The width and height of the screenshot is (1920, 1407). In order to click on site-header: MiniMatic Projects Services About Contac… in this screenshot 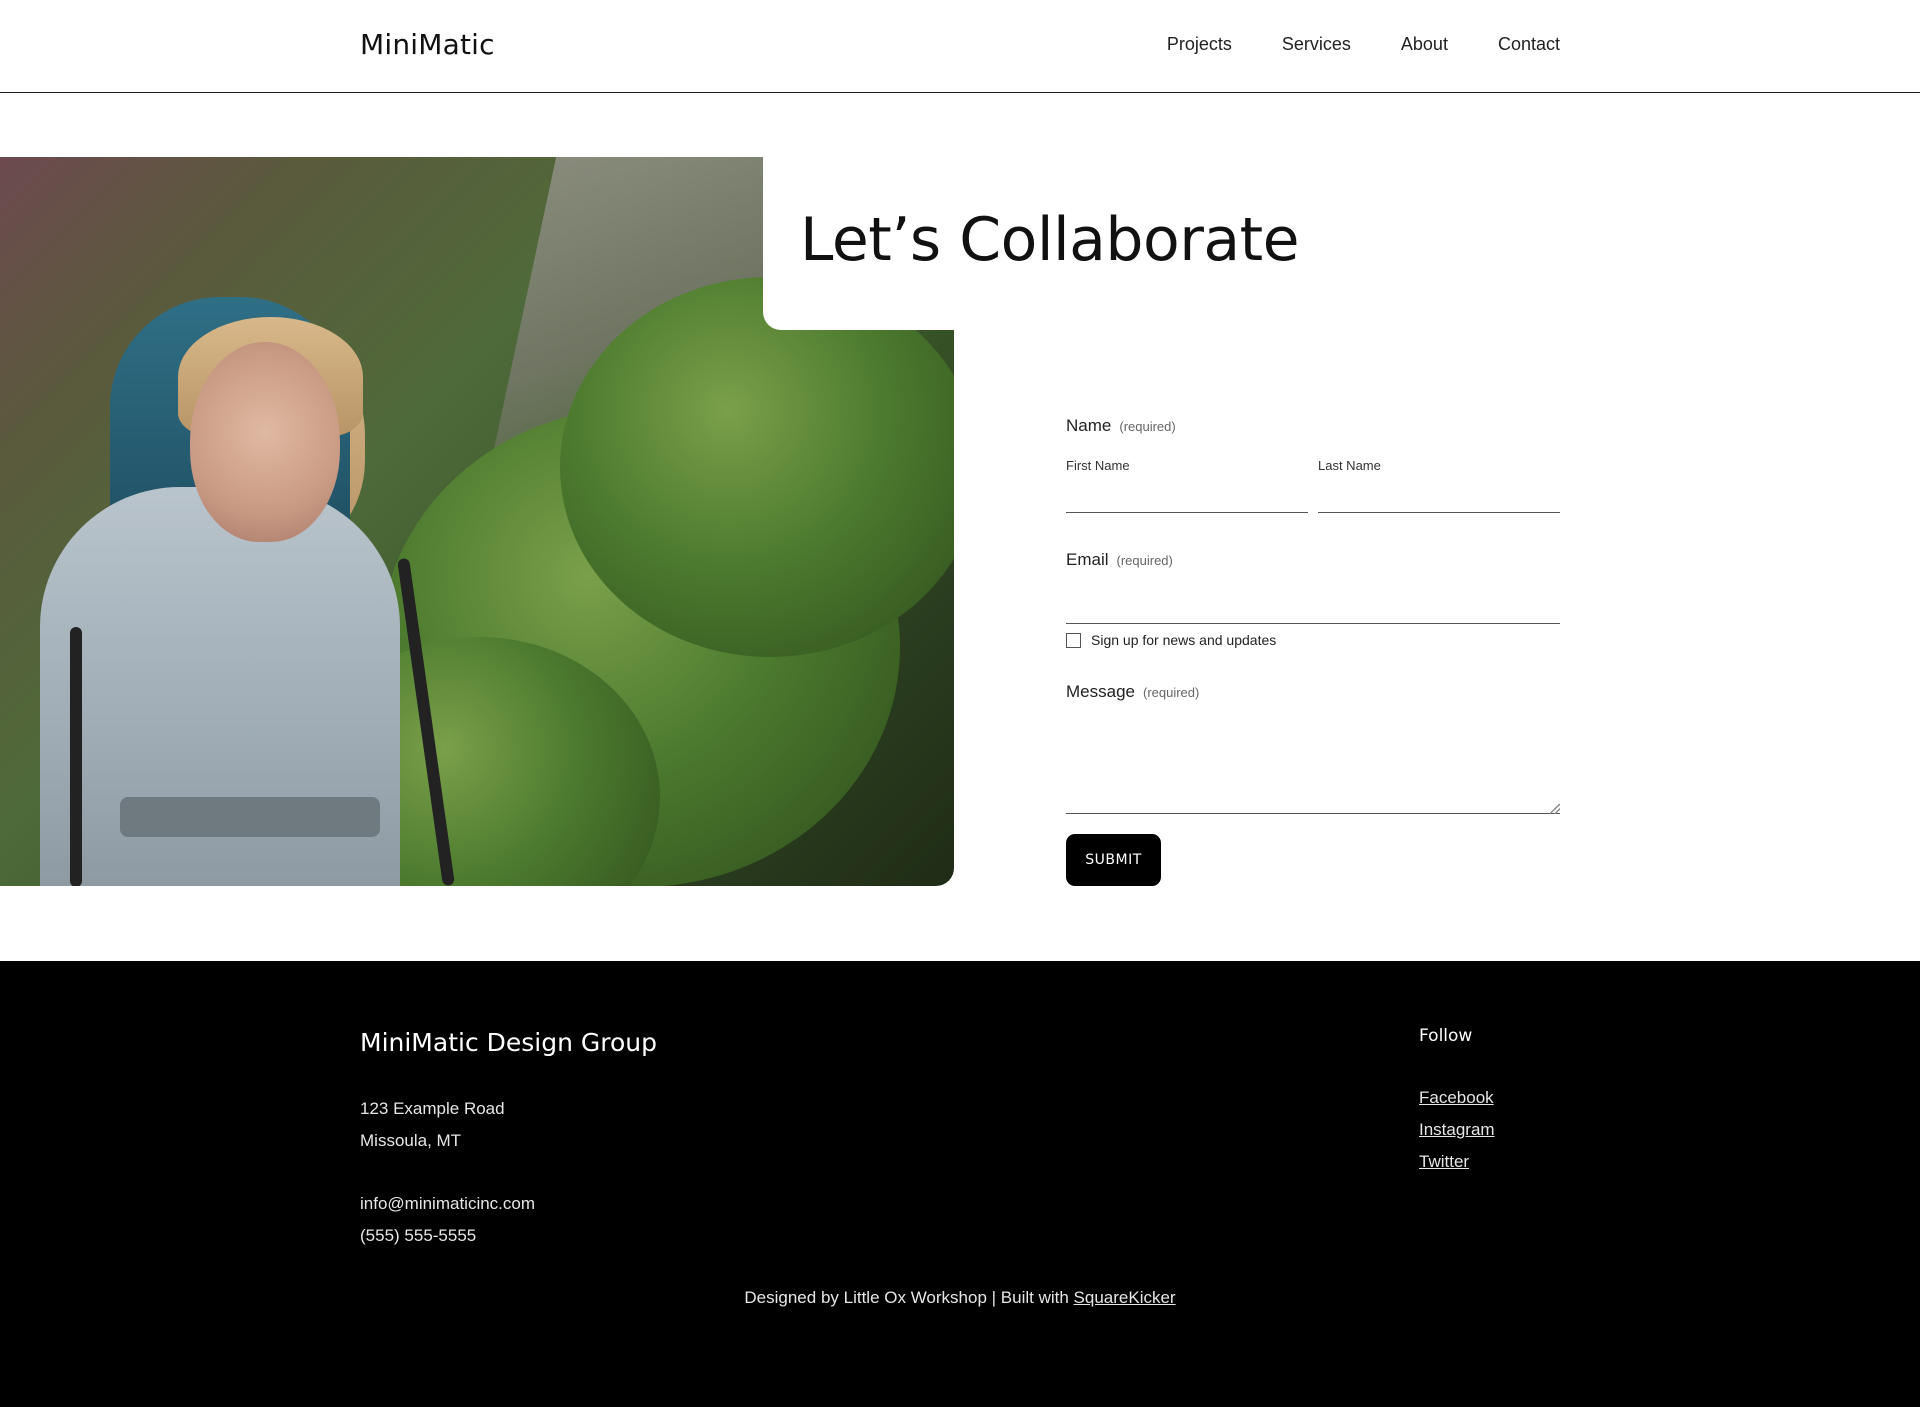, I will do `click(960, 46)`.